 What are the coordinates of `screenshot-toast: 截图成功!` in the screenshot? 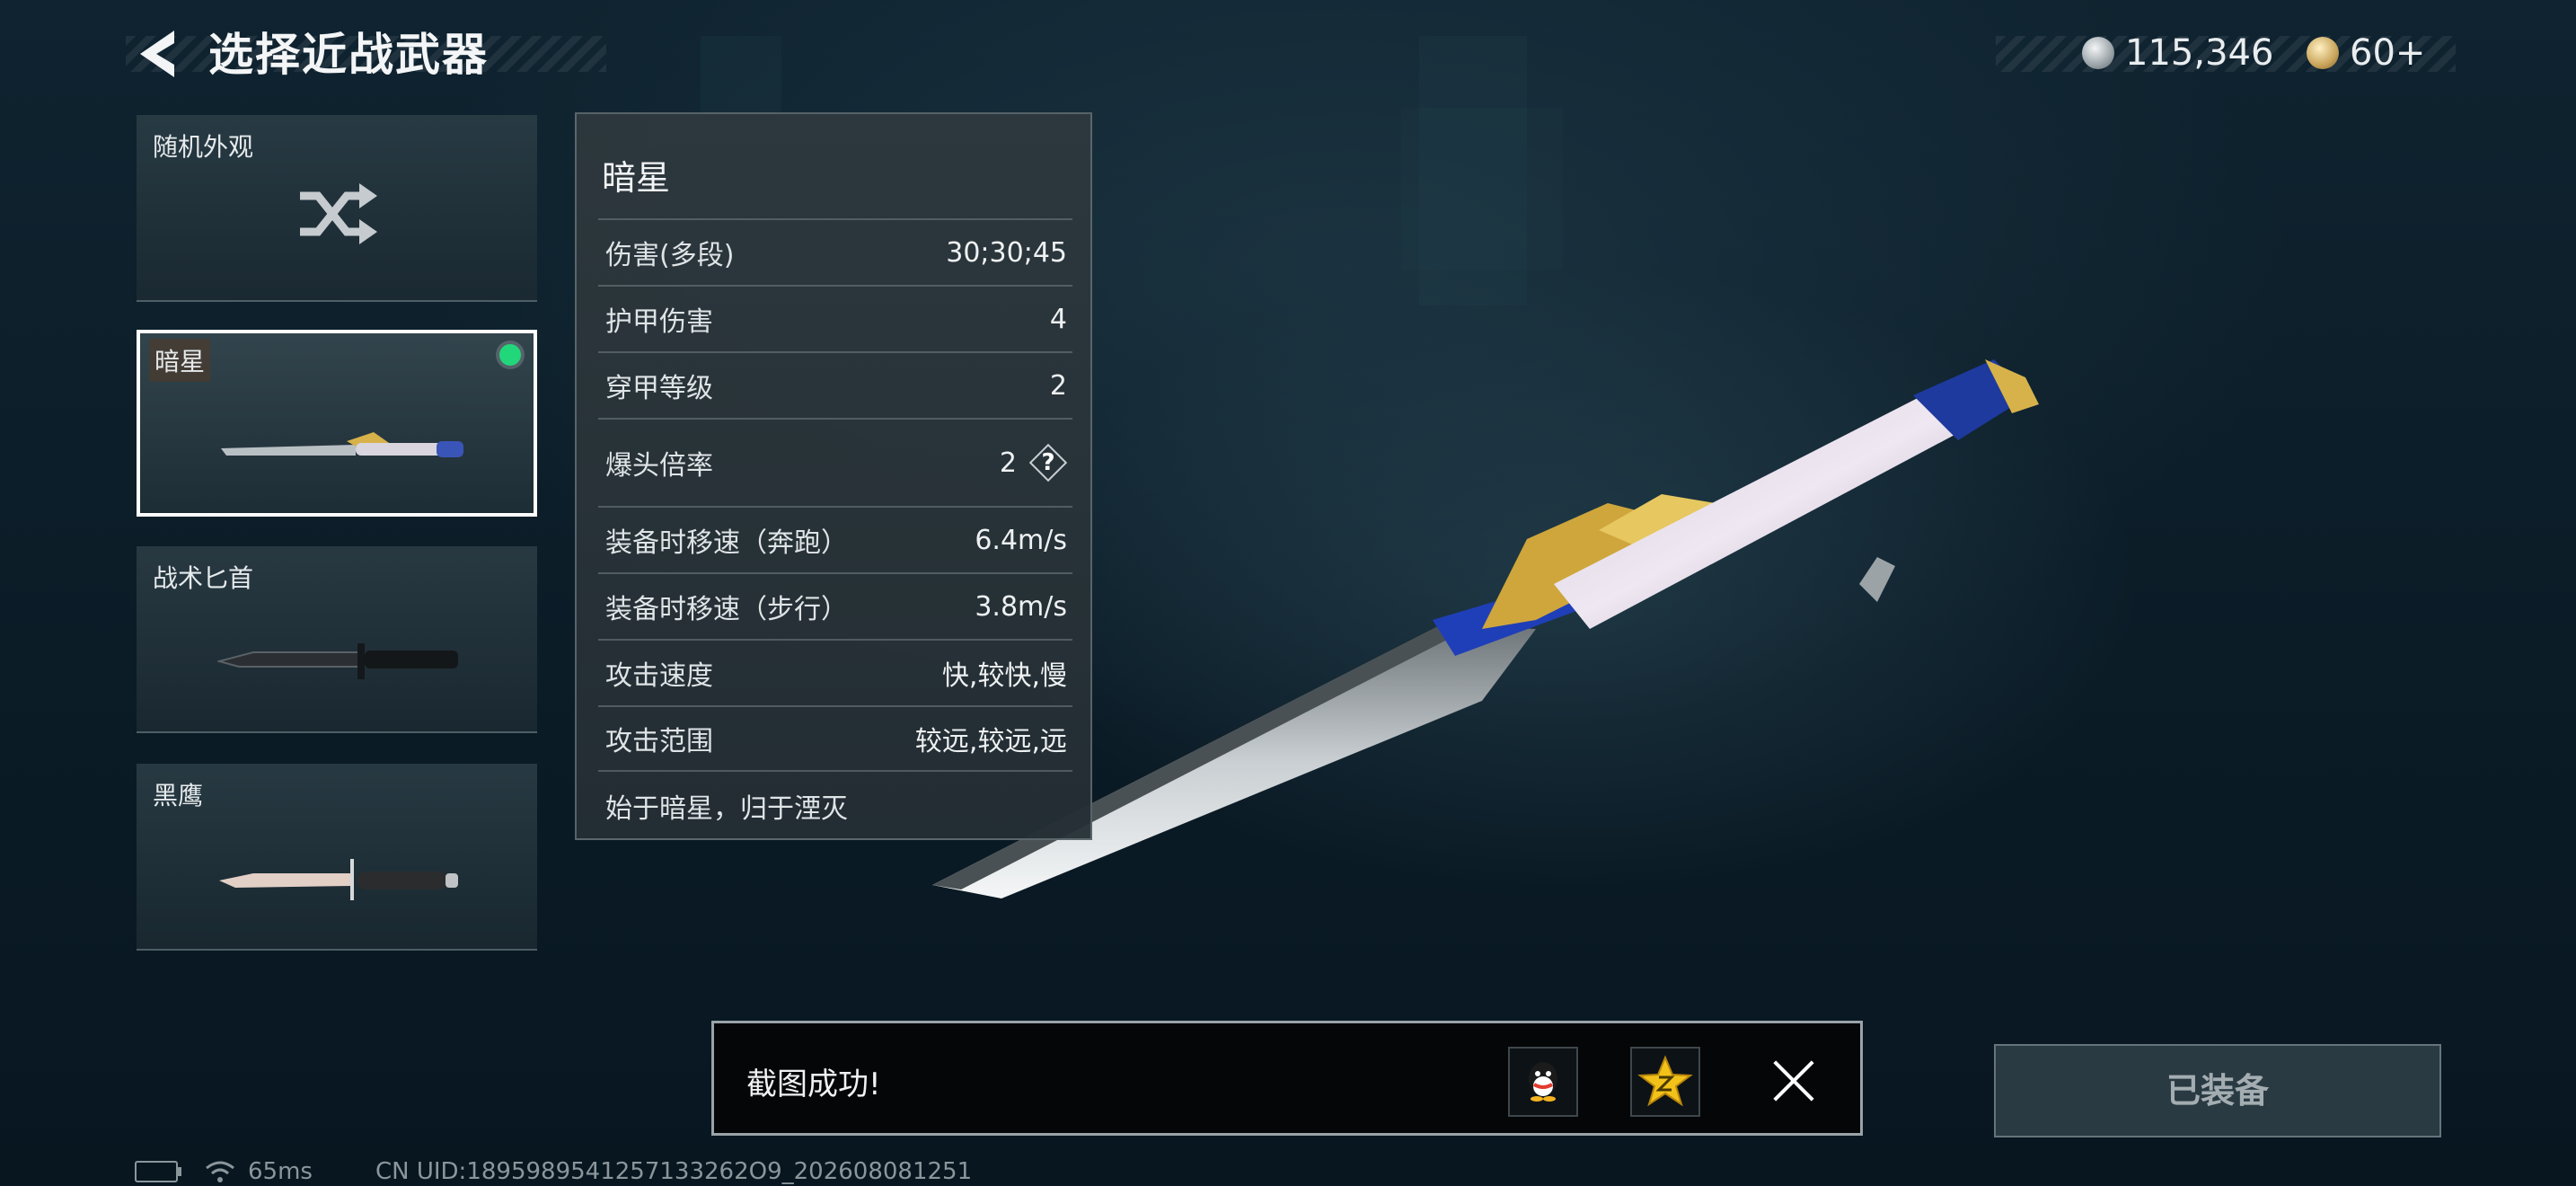 It's located at (1287, 1078).